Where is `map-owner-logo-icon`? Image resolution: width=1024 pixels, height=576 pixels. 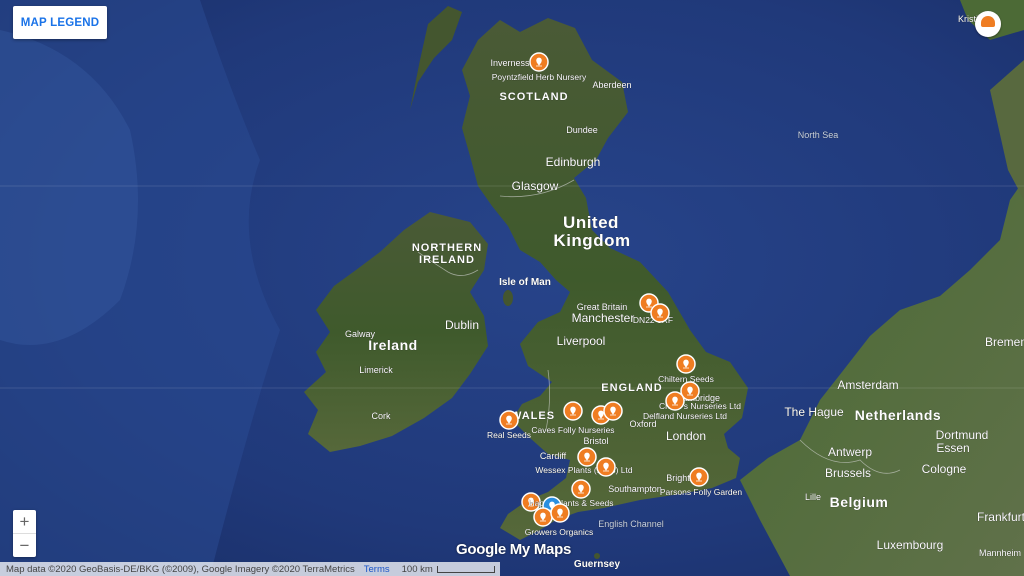 map-owner-logo-icon is located at coordinates (988, 24).